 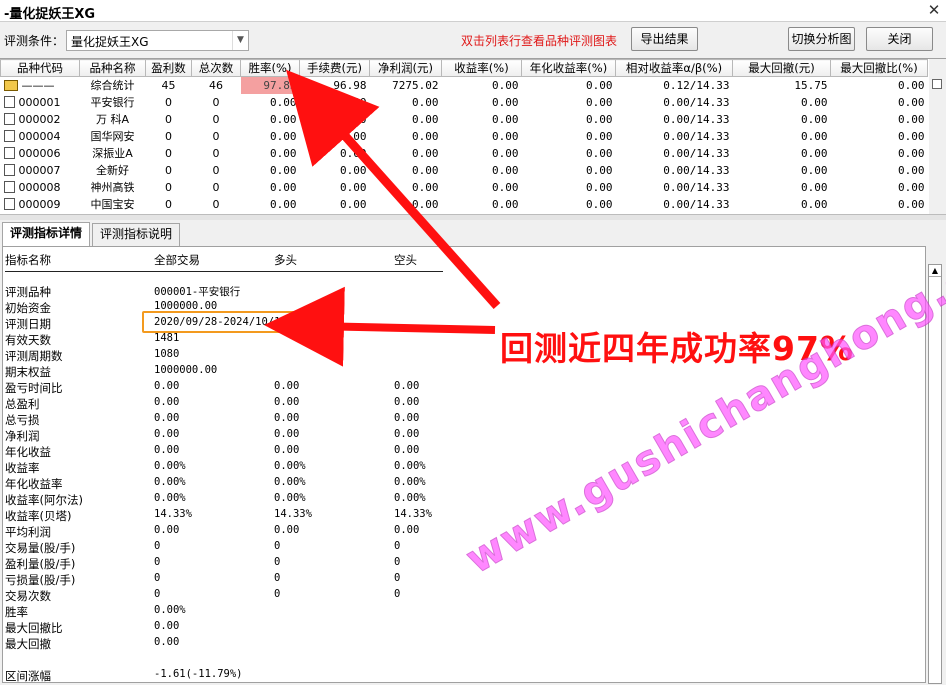 I want to click on detail-name: 区间涨幅, so click(x=28, y=676).